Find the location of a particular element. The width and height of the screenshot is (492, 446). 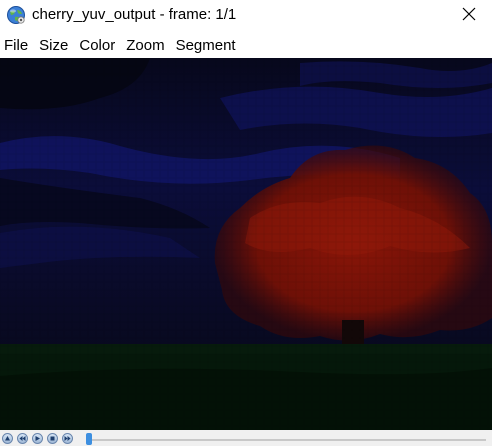

rewind-icon is located at coordinates (22, 438).